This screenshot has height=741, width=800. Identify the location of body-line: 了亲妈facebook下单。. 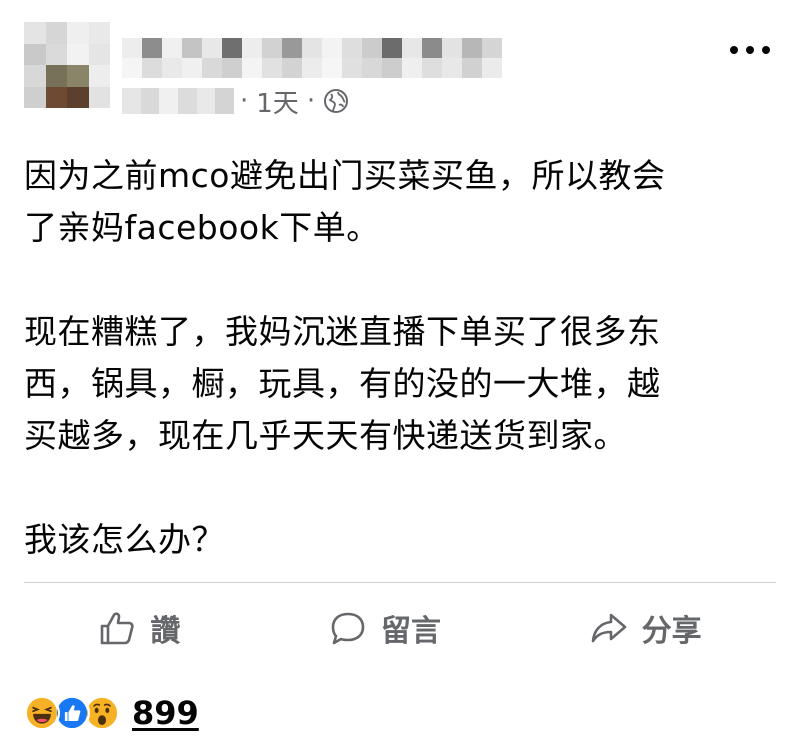
(202, 227).